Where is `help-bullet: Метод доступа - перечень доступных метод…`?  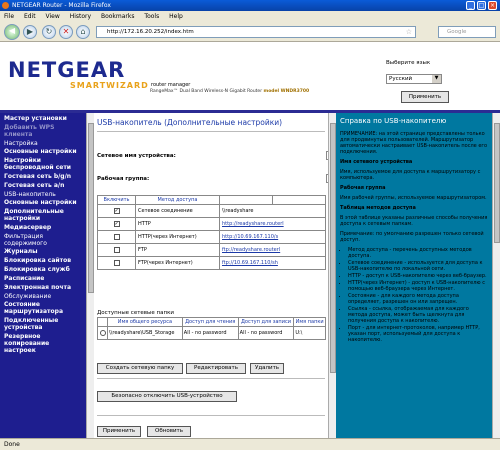 help-bullet: Метод доступа - перечень доступных метод… is located at coordinates (418, 253).